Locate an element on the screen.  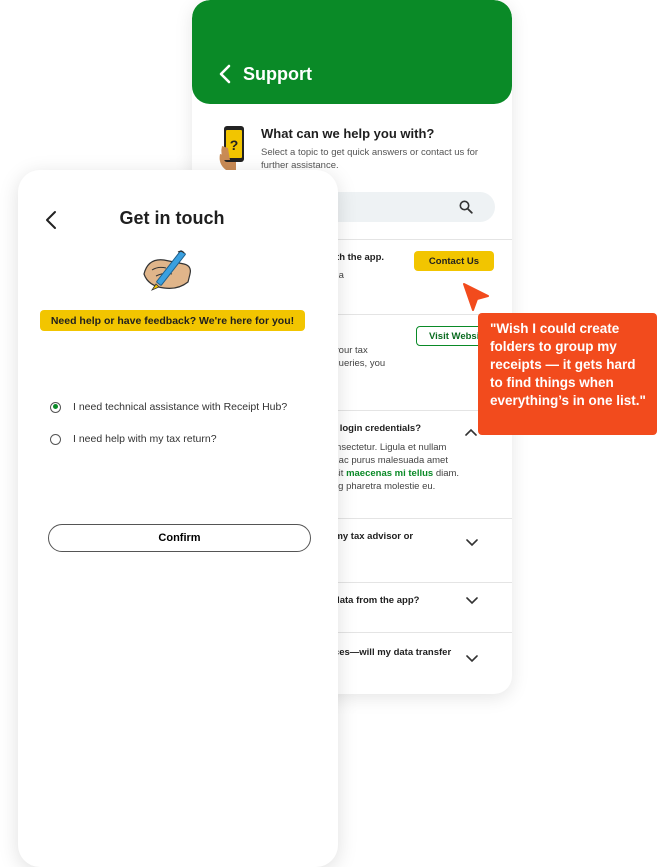
chevron-up-icon is located at coordinates (471, 432).